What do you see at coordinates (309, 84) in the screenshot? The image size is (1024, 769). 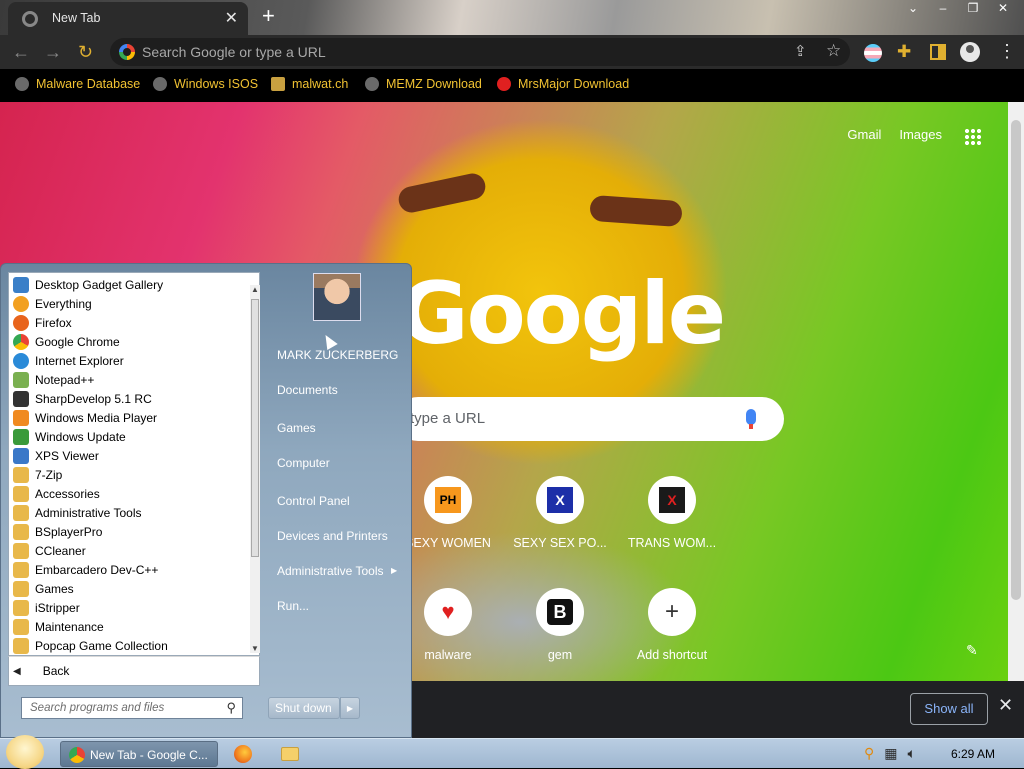 I see `bookmark-malwatch: malwat.ch` at bounding box center [309, 84].